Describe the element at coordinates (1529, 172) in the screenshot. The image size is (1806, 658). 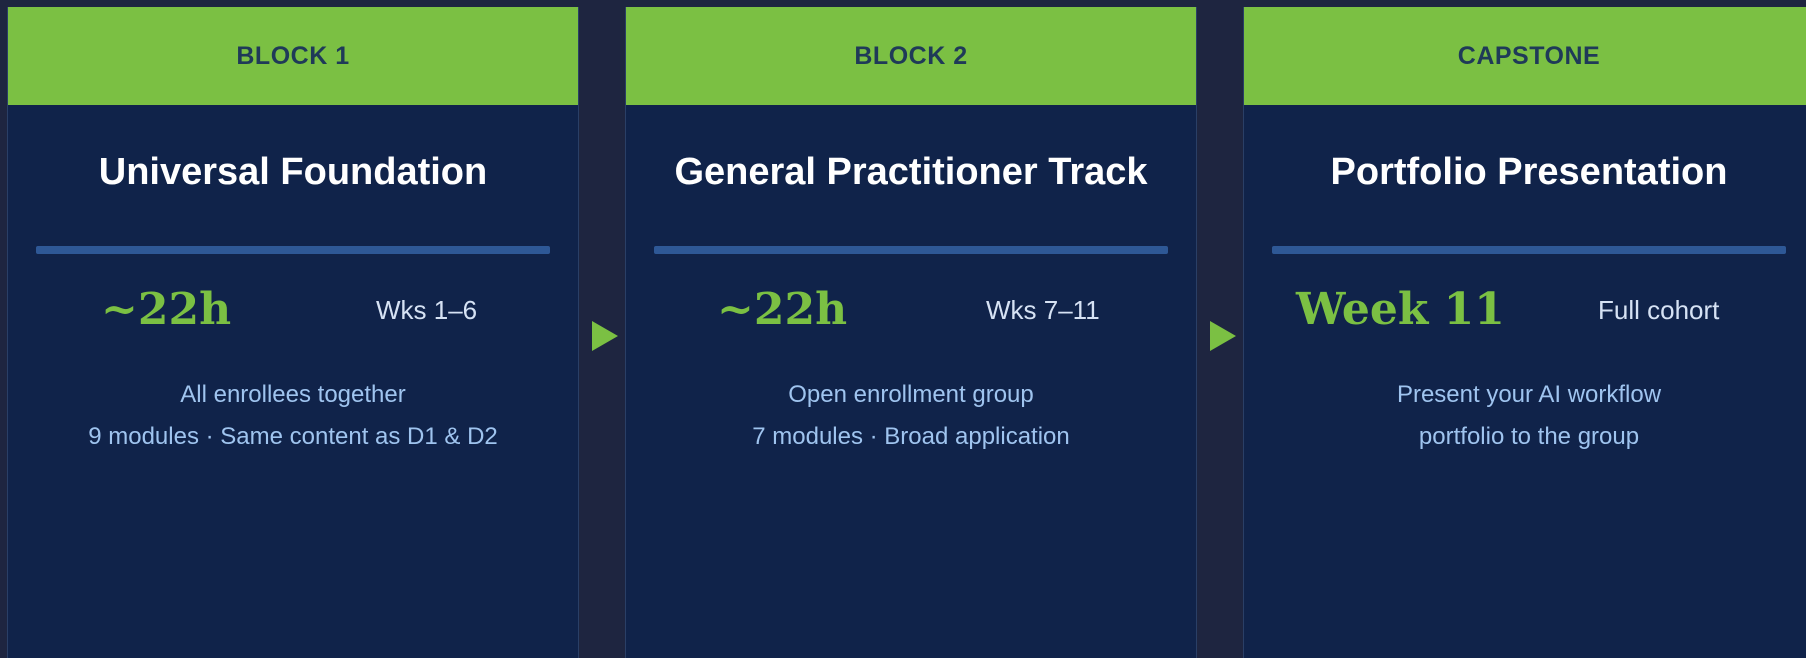
I see `block-title: Portfolio Presentation` at that location.